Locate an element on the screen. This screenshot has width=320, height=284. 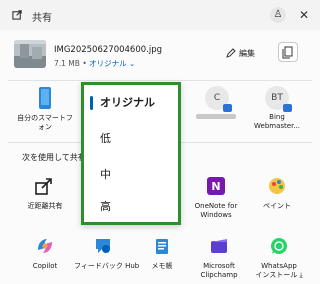
close-button: ✕ is located at coordinates (304, 15).